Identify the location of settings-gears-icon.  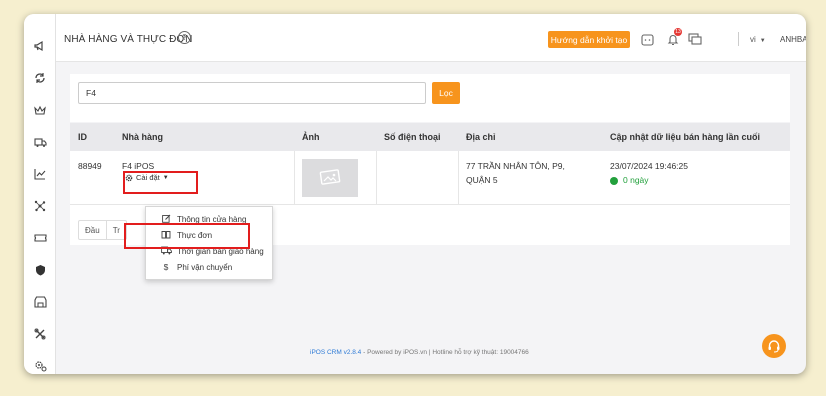
(40, 366).